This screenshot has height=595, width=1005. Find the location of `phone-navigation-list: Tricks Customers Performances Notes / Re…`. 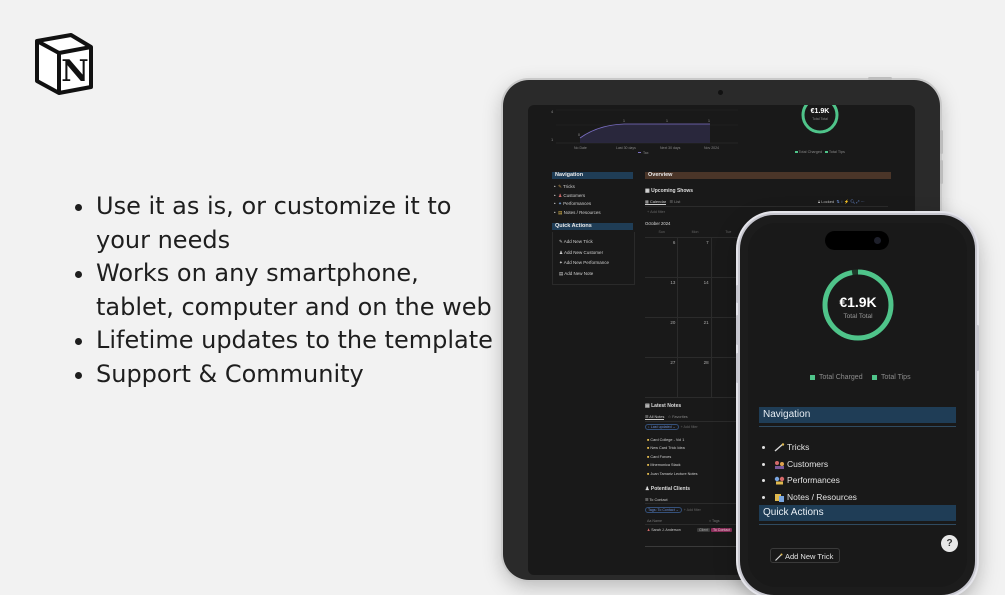

phone-navigation-list: Tricks Customers Performances Notes / Re… is located at coordinates (809, 472).